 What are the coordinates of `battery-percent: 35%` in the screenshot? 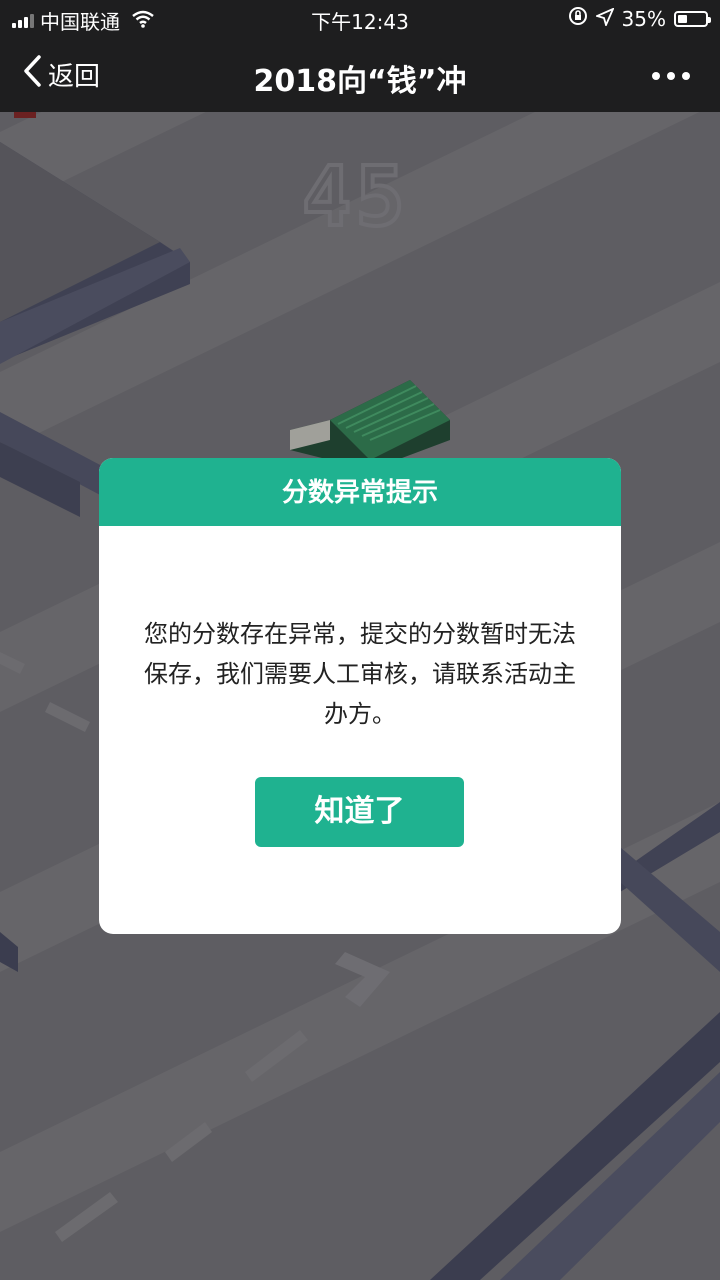 It's located at (643, 18).